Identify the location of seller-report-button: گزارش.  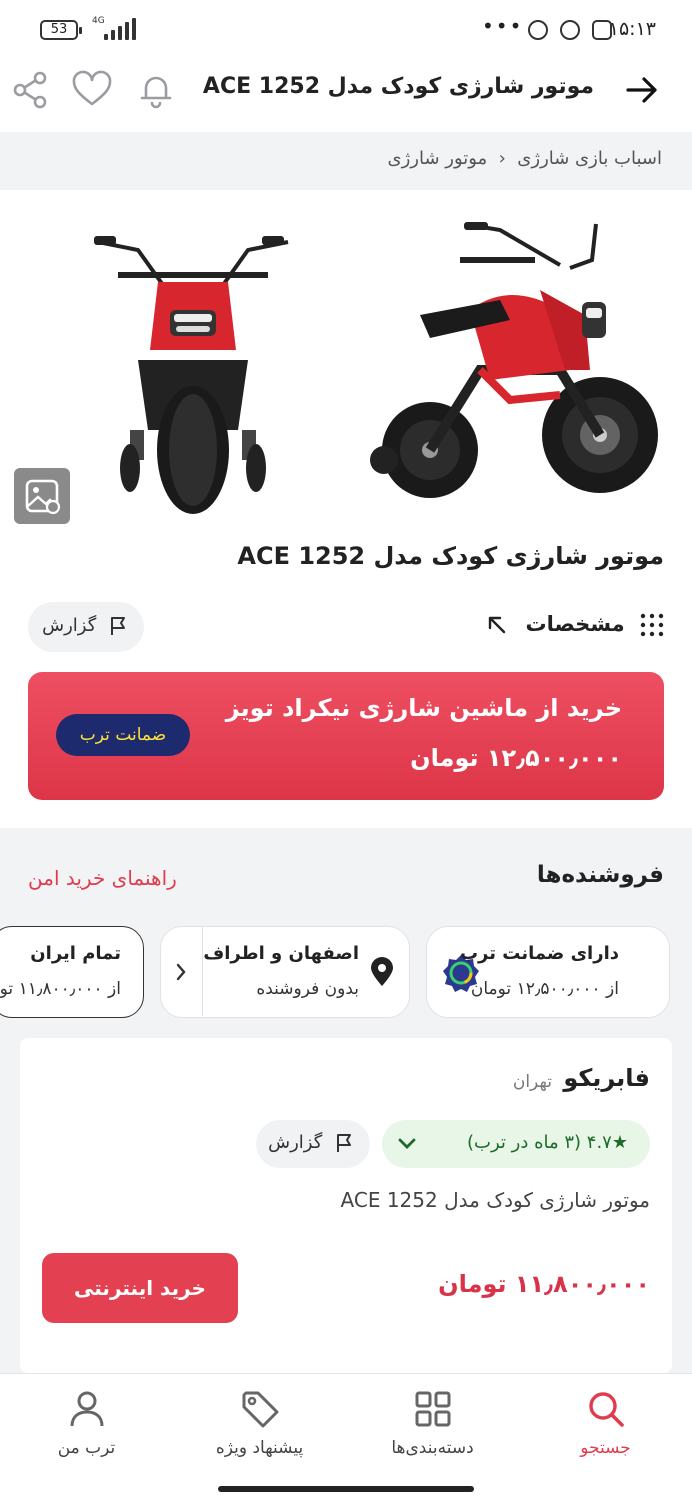
(313, 1144).